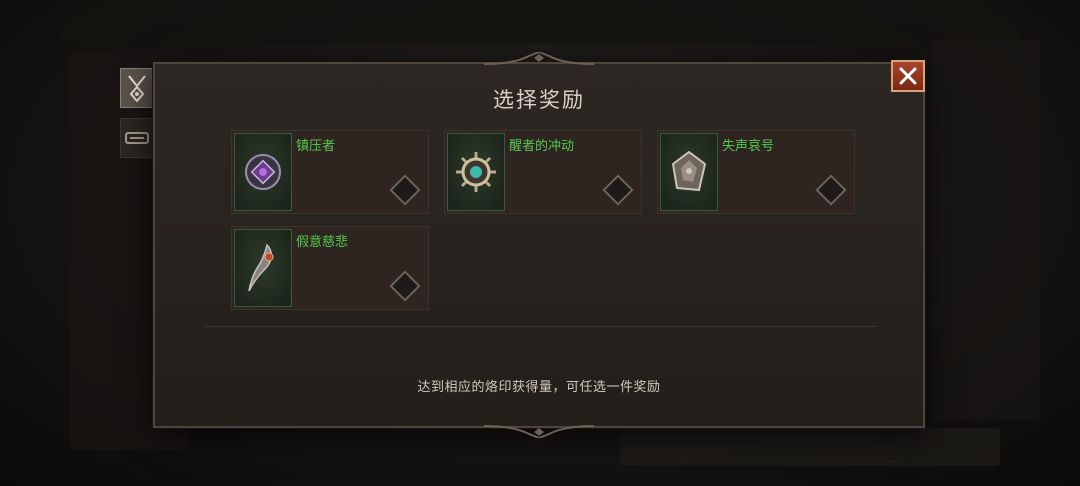  Describe the element at coordinates (542, 146) in the screenshot. I see `reward-name: 醒者的冲动` at that location.